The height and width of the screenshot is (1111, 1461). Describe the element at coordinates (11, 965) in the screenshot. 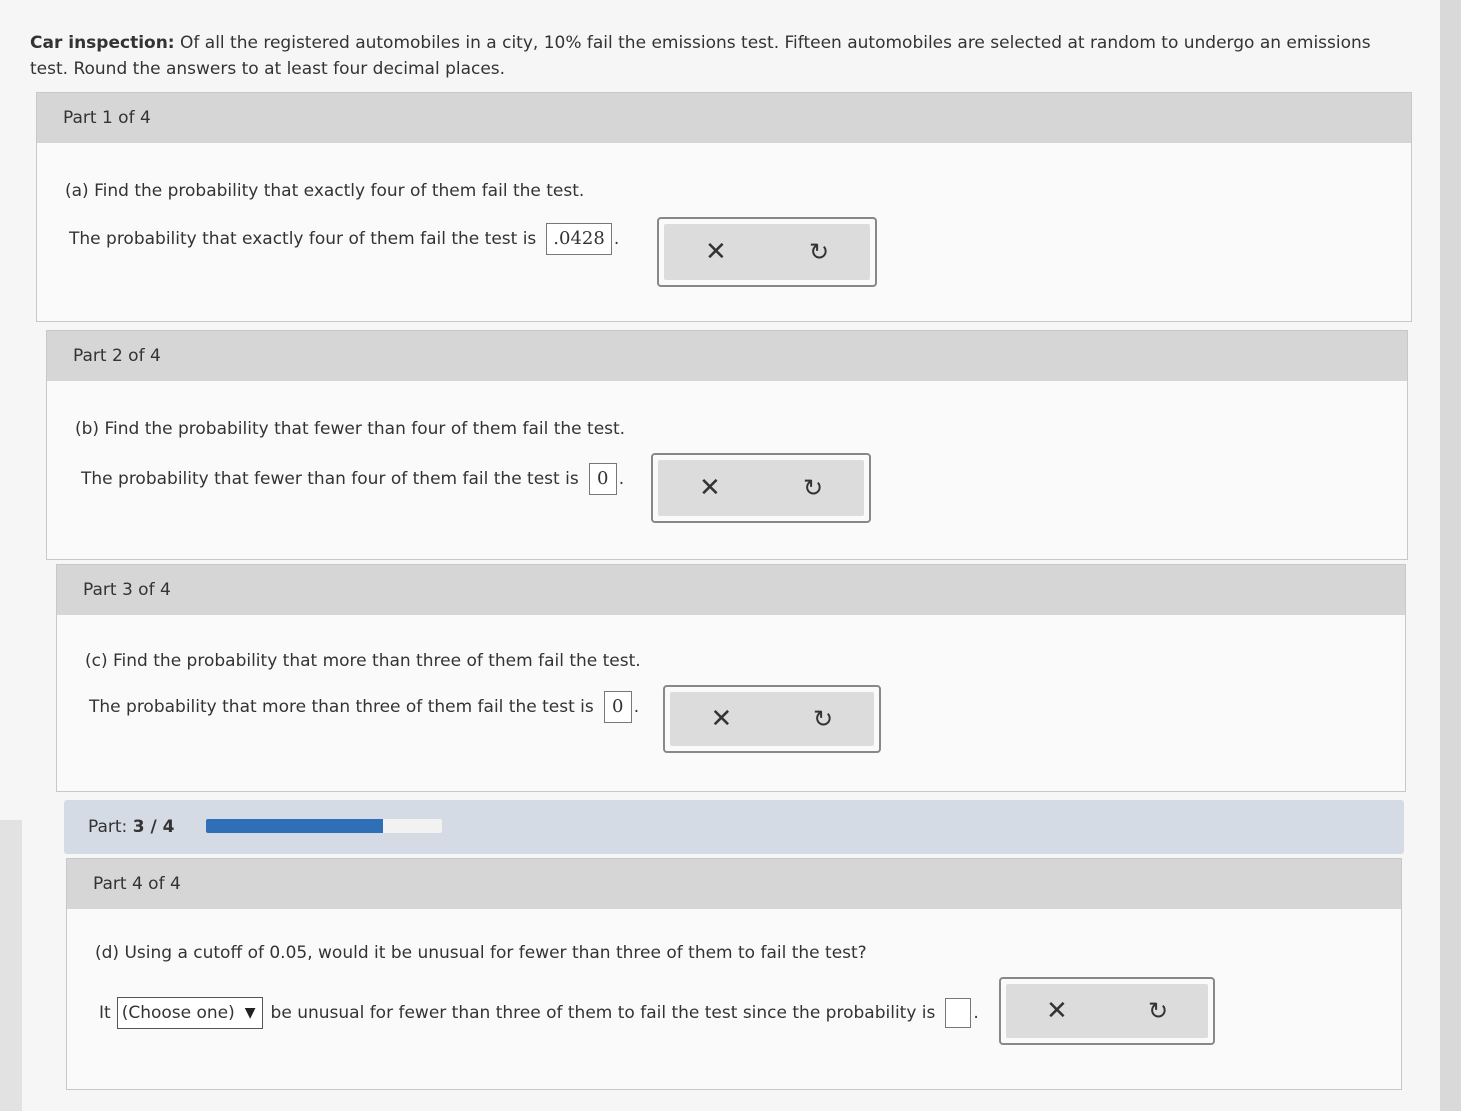

I see `background-edge-left` at that location.